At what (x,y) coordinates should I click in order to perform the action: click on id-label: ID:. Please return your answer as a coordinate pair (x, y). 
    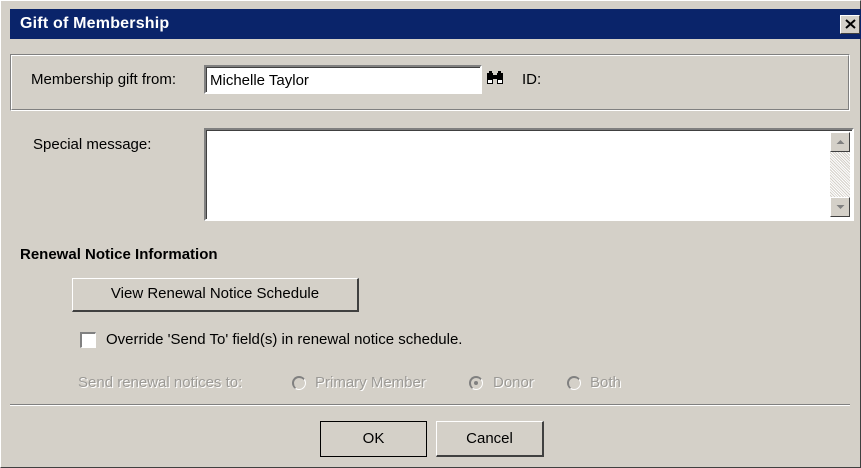
    Looking at the image, I should click on (532, 79).